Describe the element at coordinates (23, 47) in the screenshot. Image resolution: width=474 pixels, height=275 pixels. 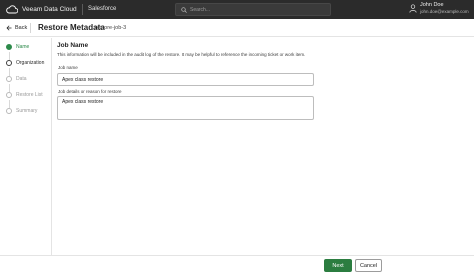
I see `step-label: Name` at that location.